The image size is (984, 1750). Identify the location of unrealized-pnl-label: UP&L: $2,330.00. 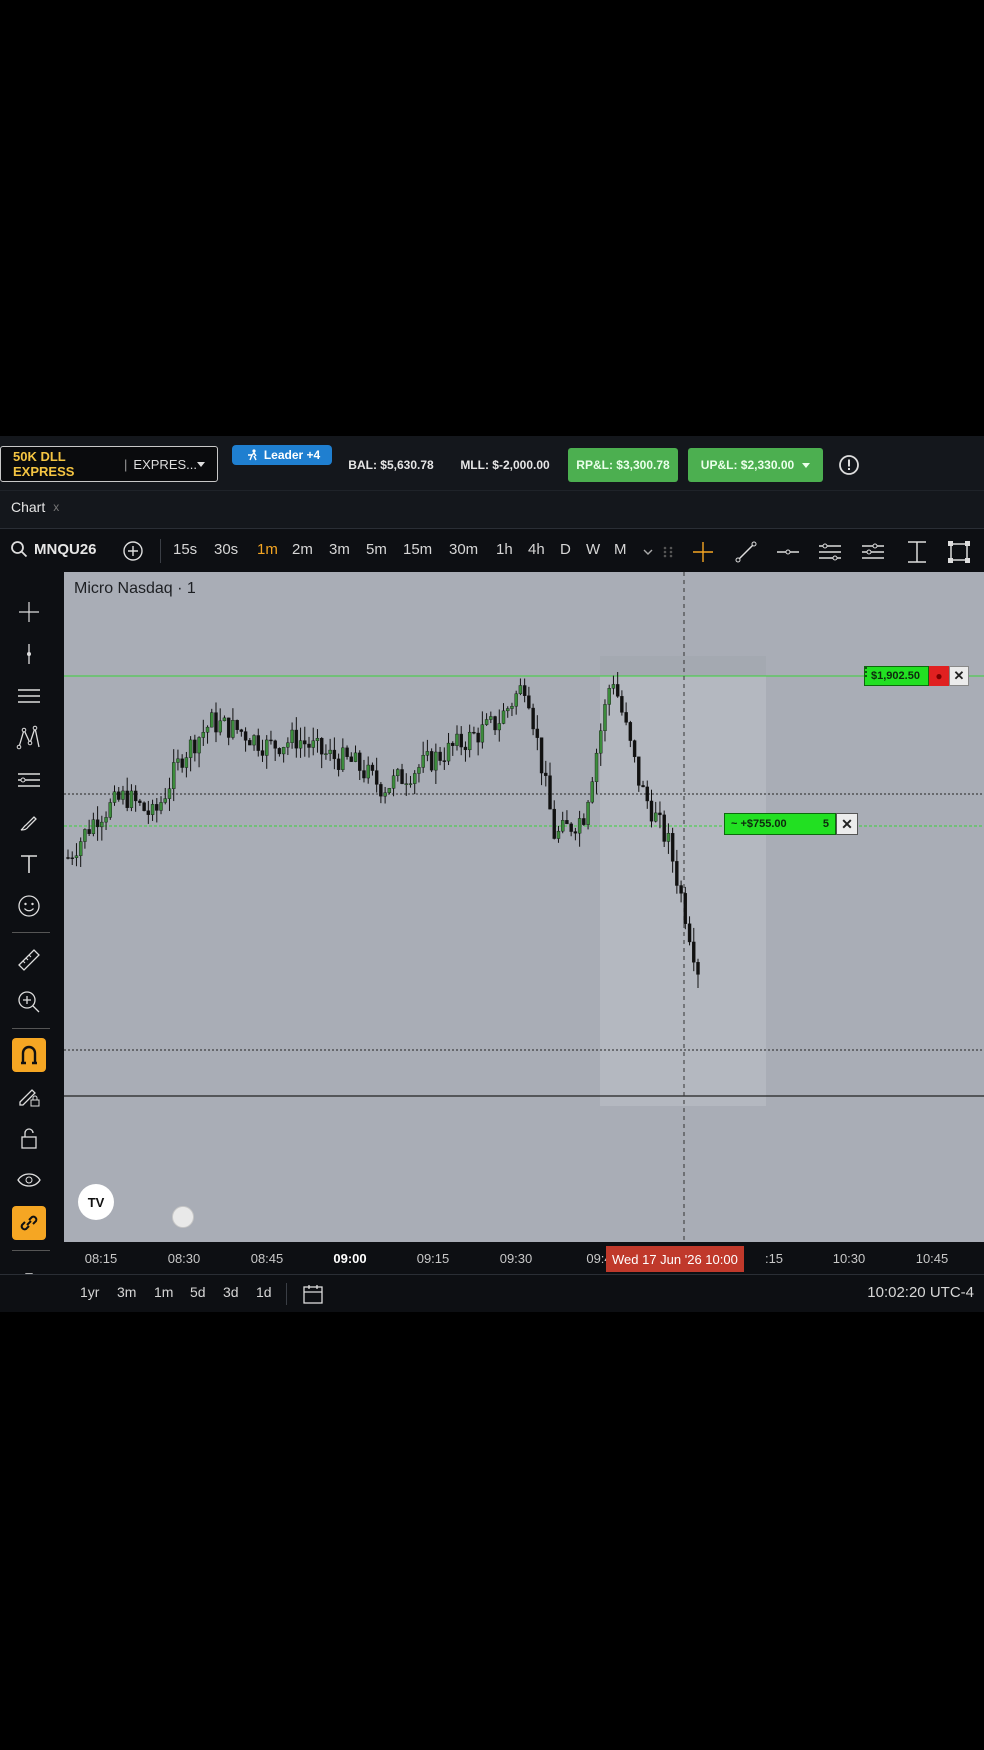
(747, 465).